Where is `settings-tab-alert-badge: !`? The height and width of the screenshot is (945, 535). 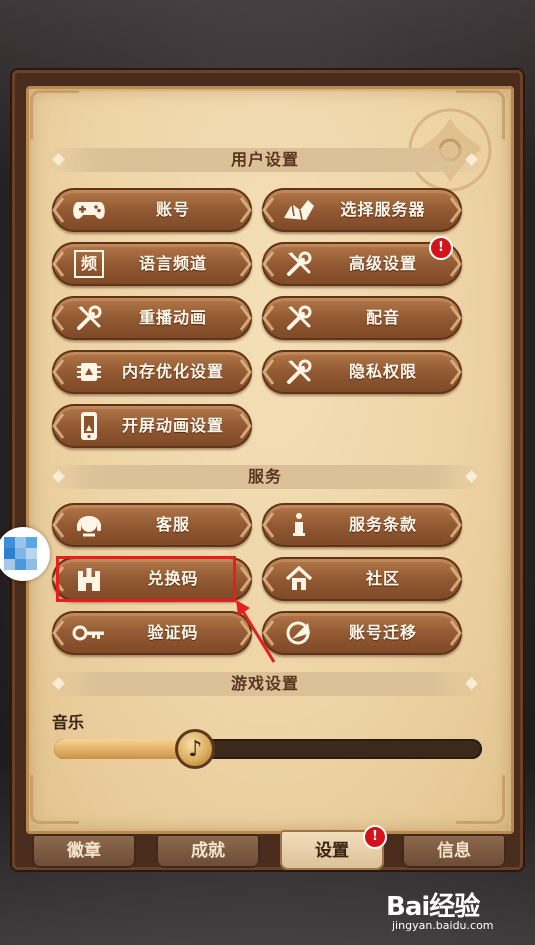 settings-tab-alert-badge: ! is located at coordinates (375, 837).